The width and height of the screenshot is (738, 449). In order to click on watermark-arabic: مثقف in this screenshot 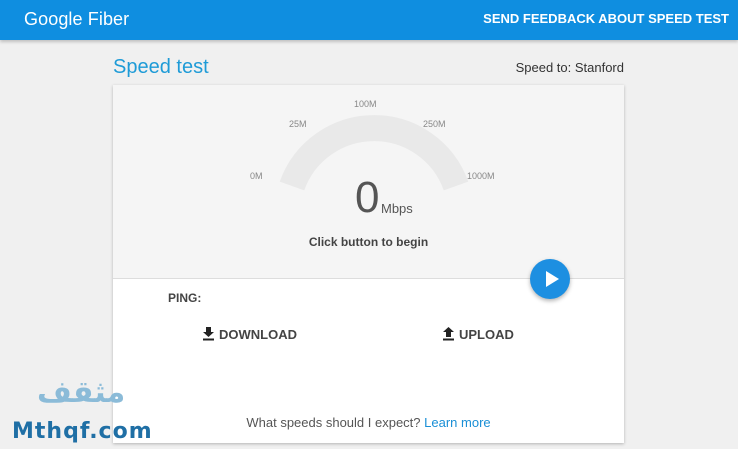, I will do `click(81, 392)`.